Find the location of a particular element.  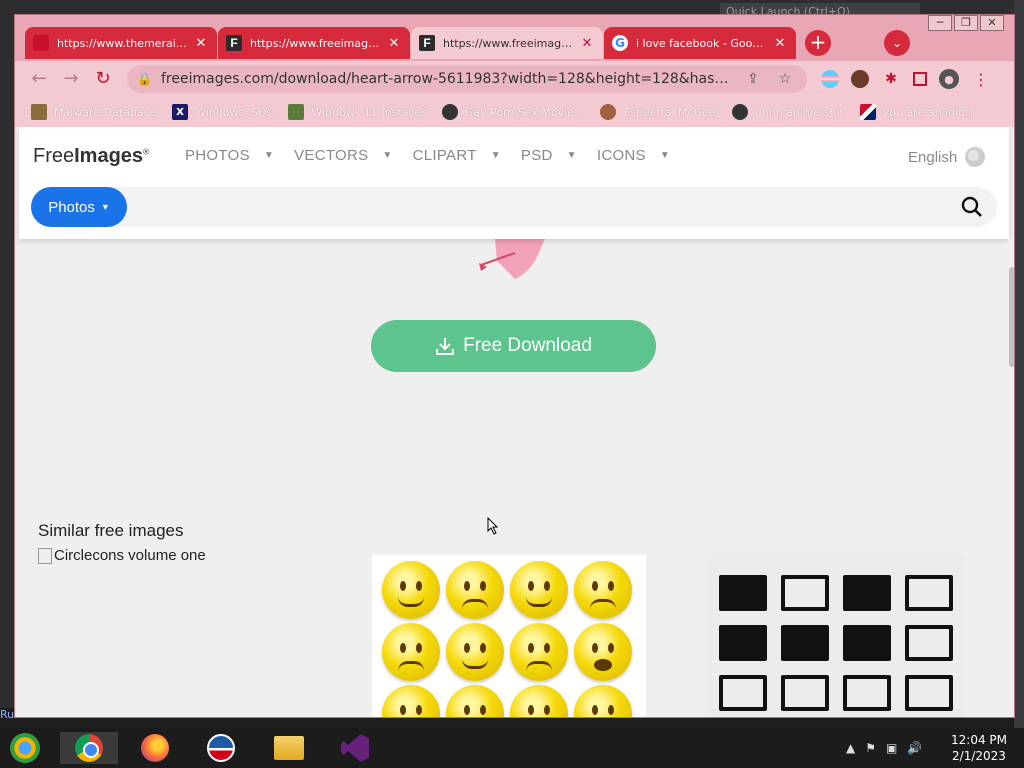

forward-button: → is located at coordinates (71, 79).